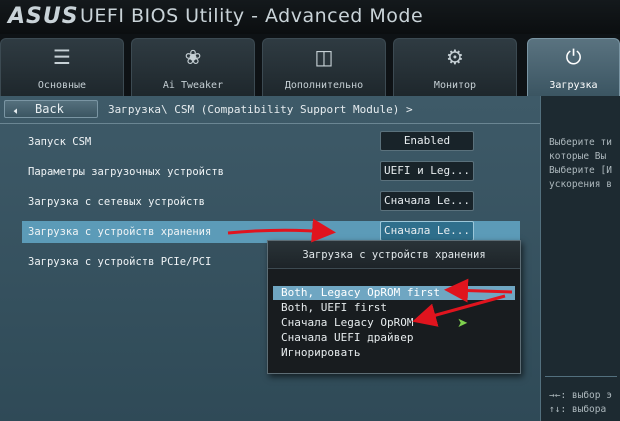 This screenshot has width=620, height=421. Describe the element at coordinates (60, 142) in the screenshot. I see `setting-label: Запуск CSM` at that location.